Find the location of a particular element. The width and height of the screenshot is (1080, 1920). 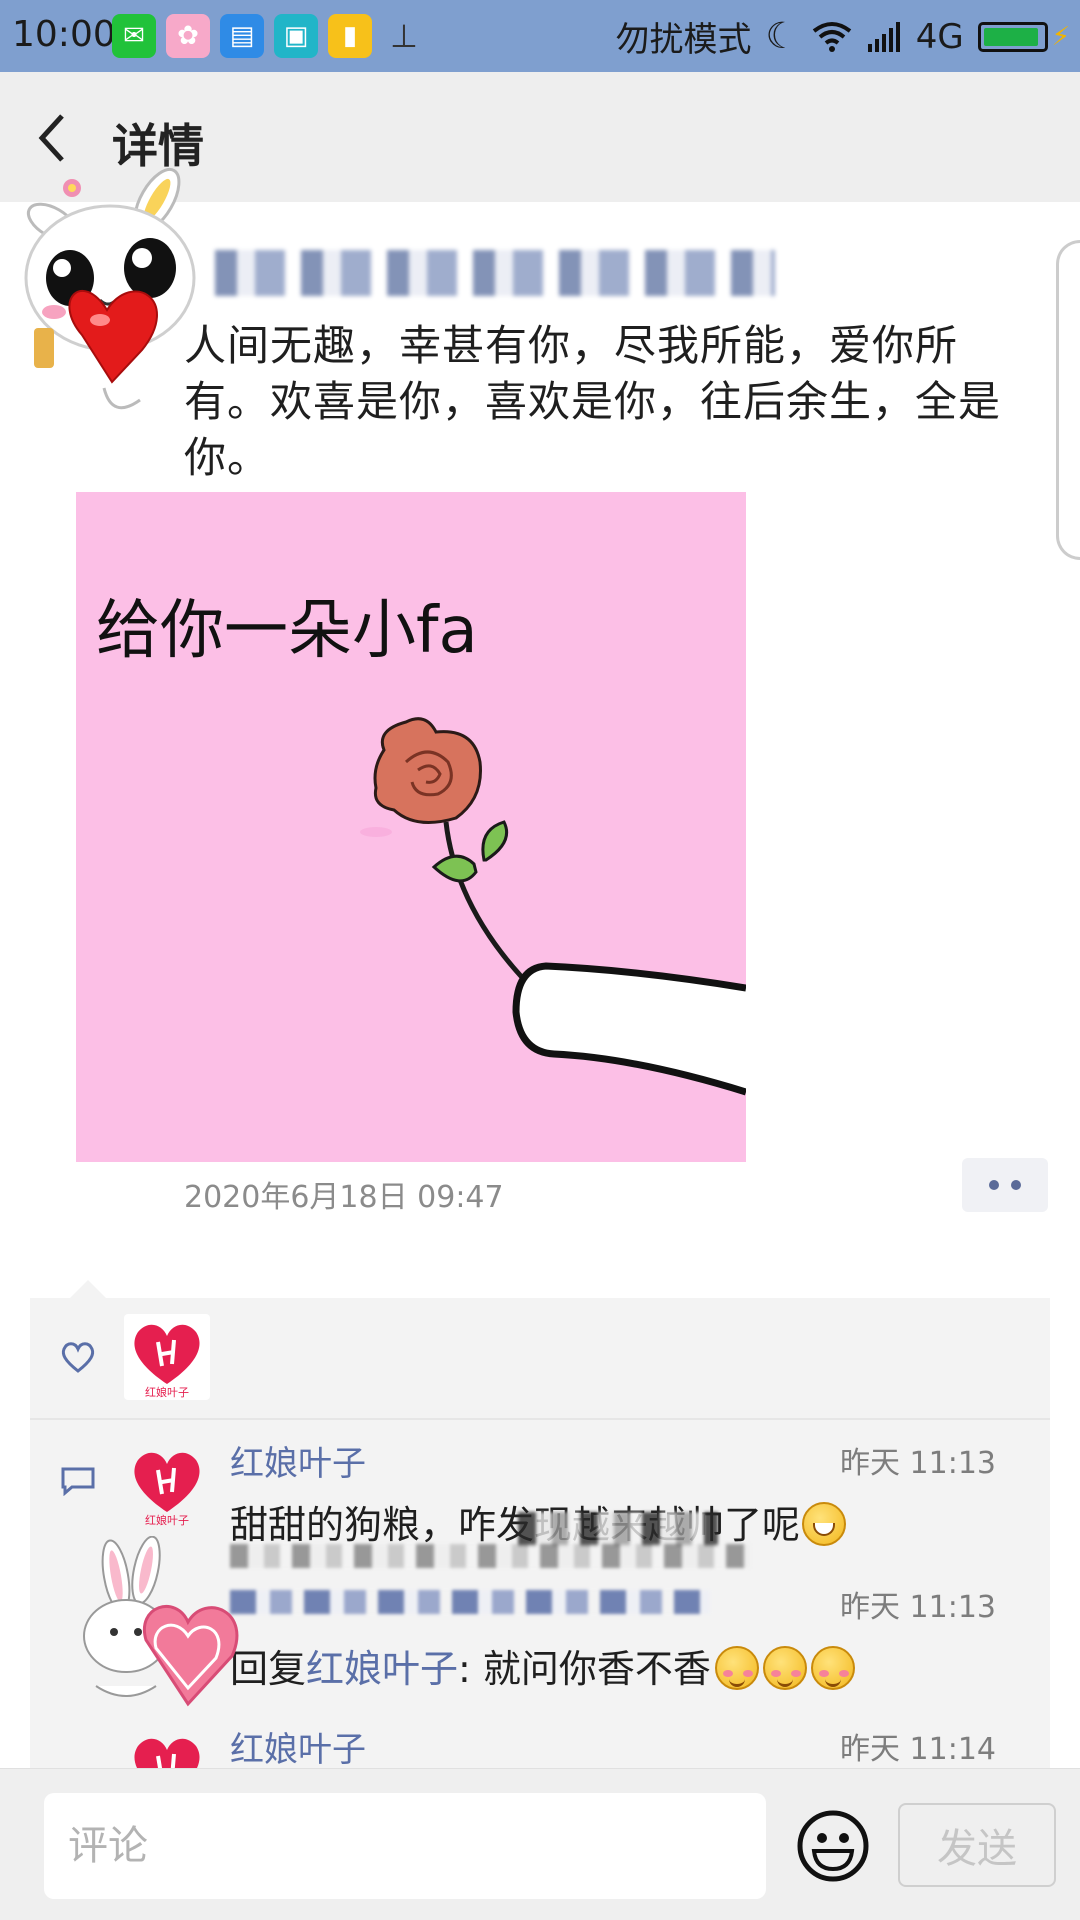

commenter-avatar: 红娘叶子 is located at coordinates (167, 1485).